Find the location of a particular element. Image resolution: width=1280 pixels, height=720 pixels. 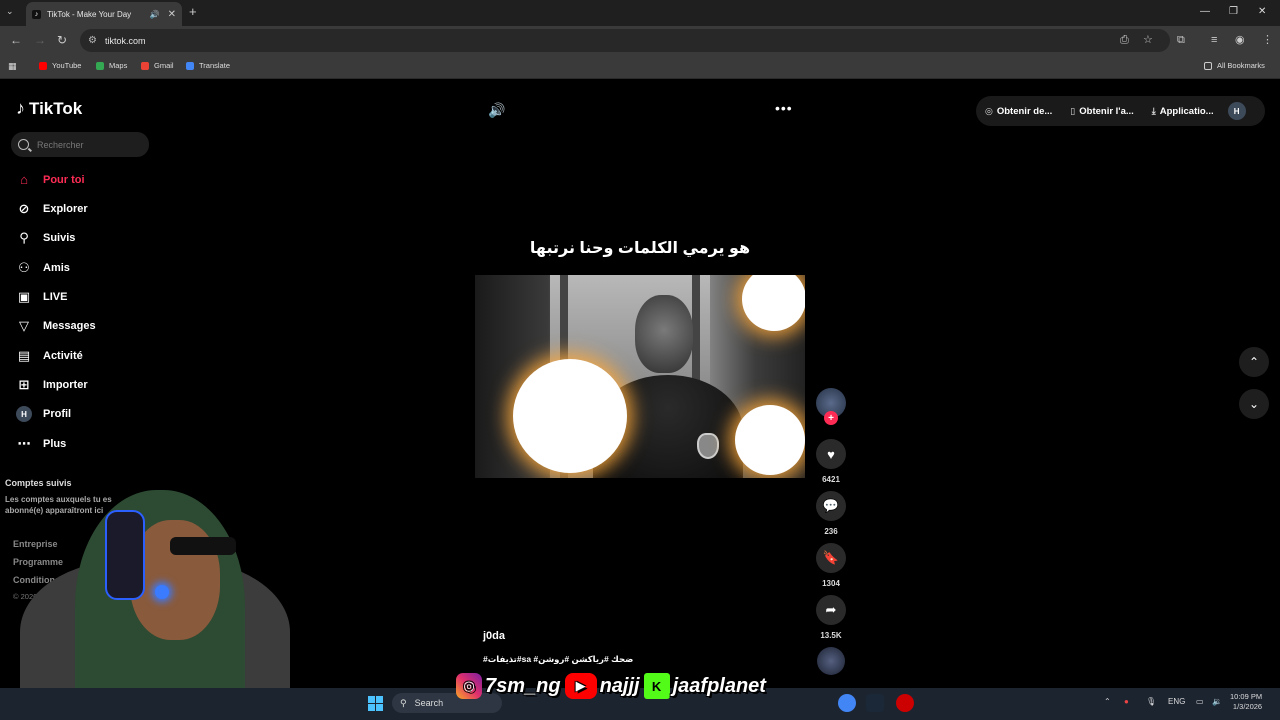

share-icon: ➦ is located at coordinates (831, 610).